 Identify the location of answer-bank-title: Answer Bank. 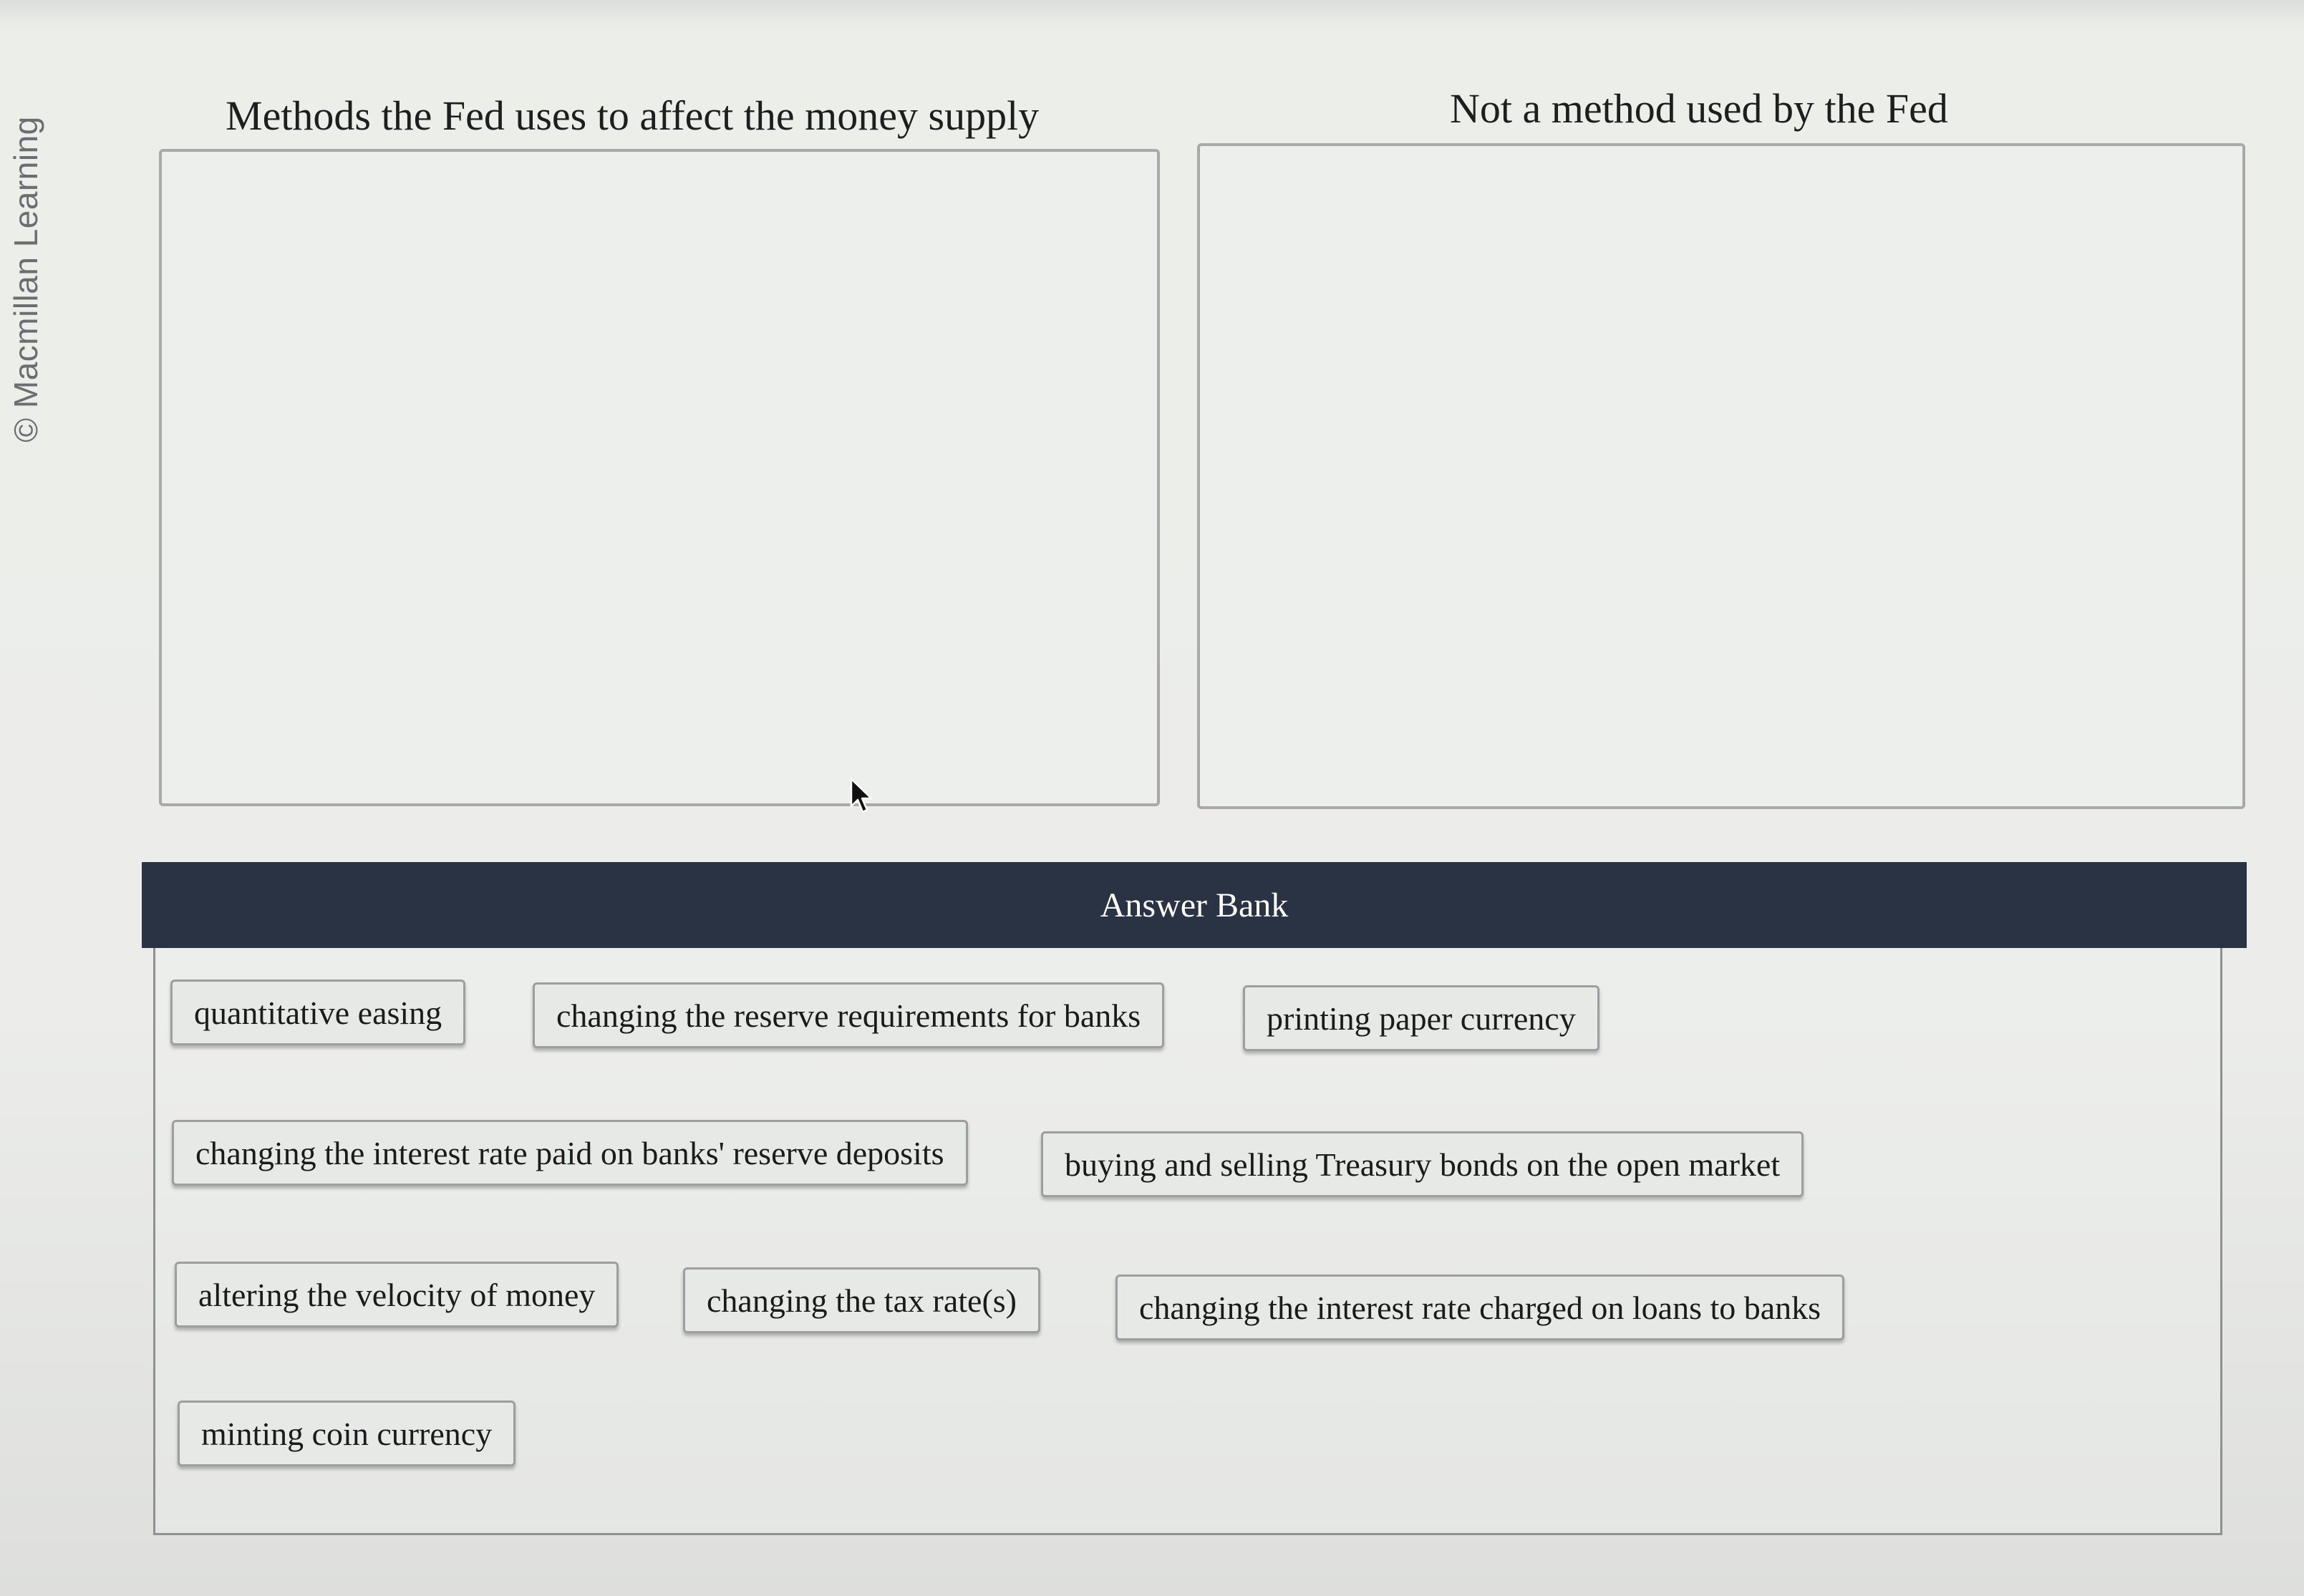
(1194, 905).